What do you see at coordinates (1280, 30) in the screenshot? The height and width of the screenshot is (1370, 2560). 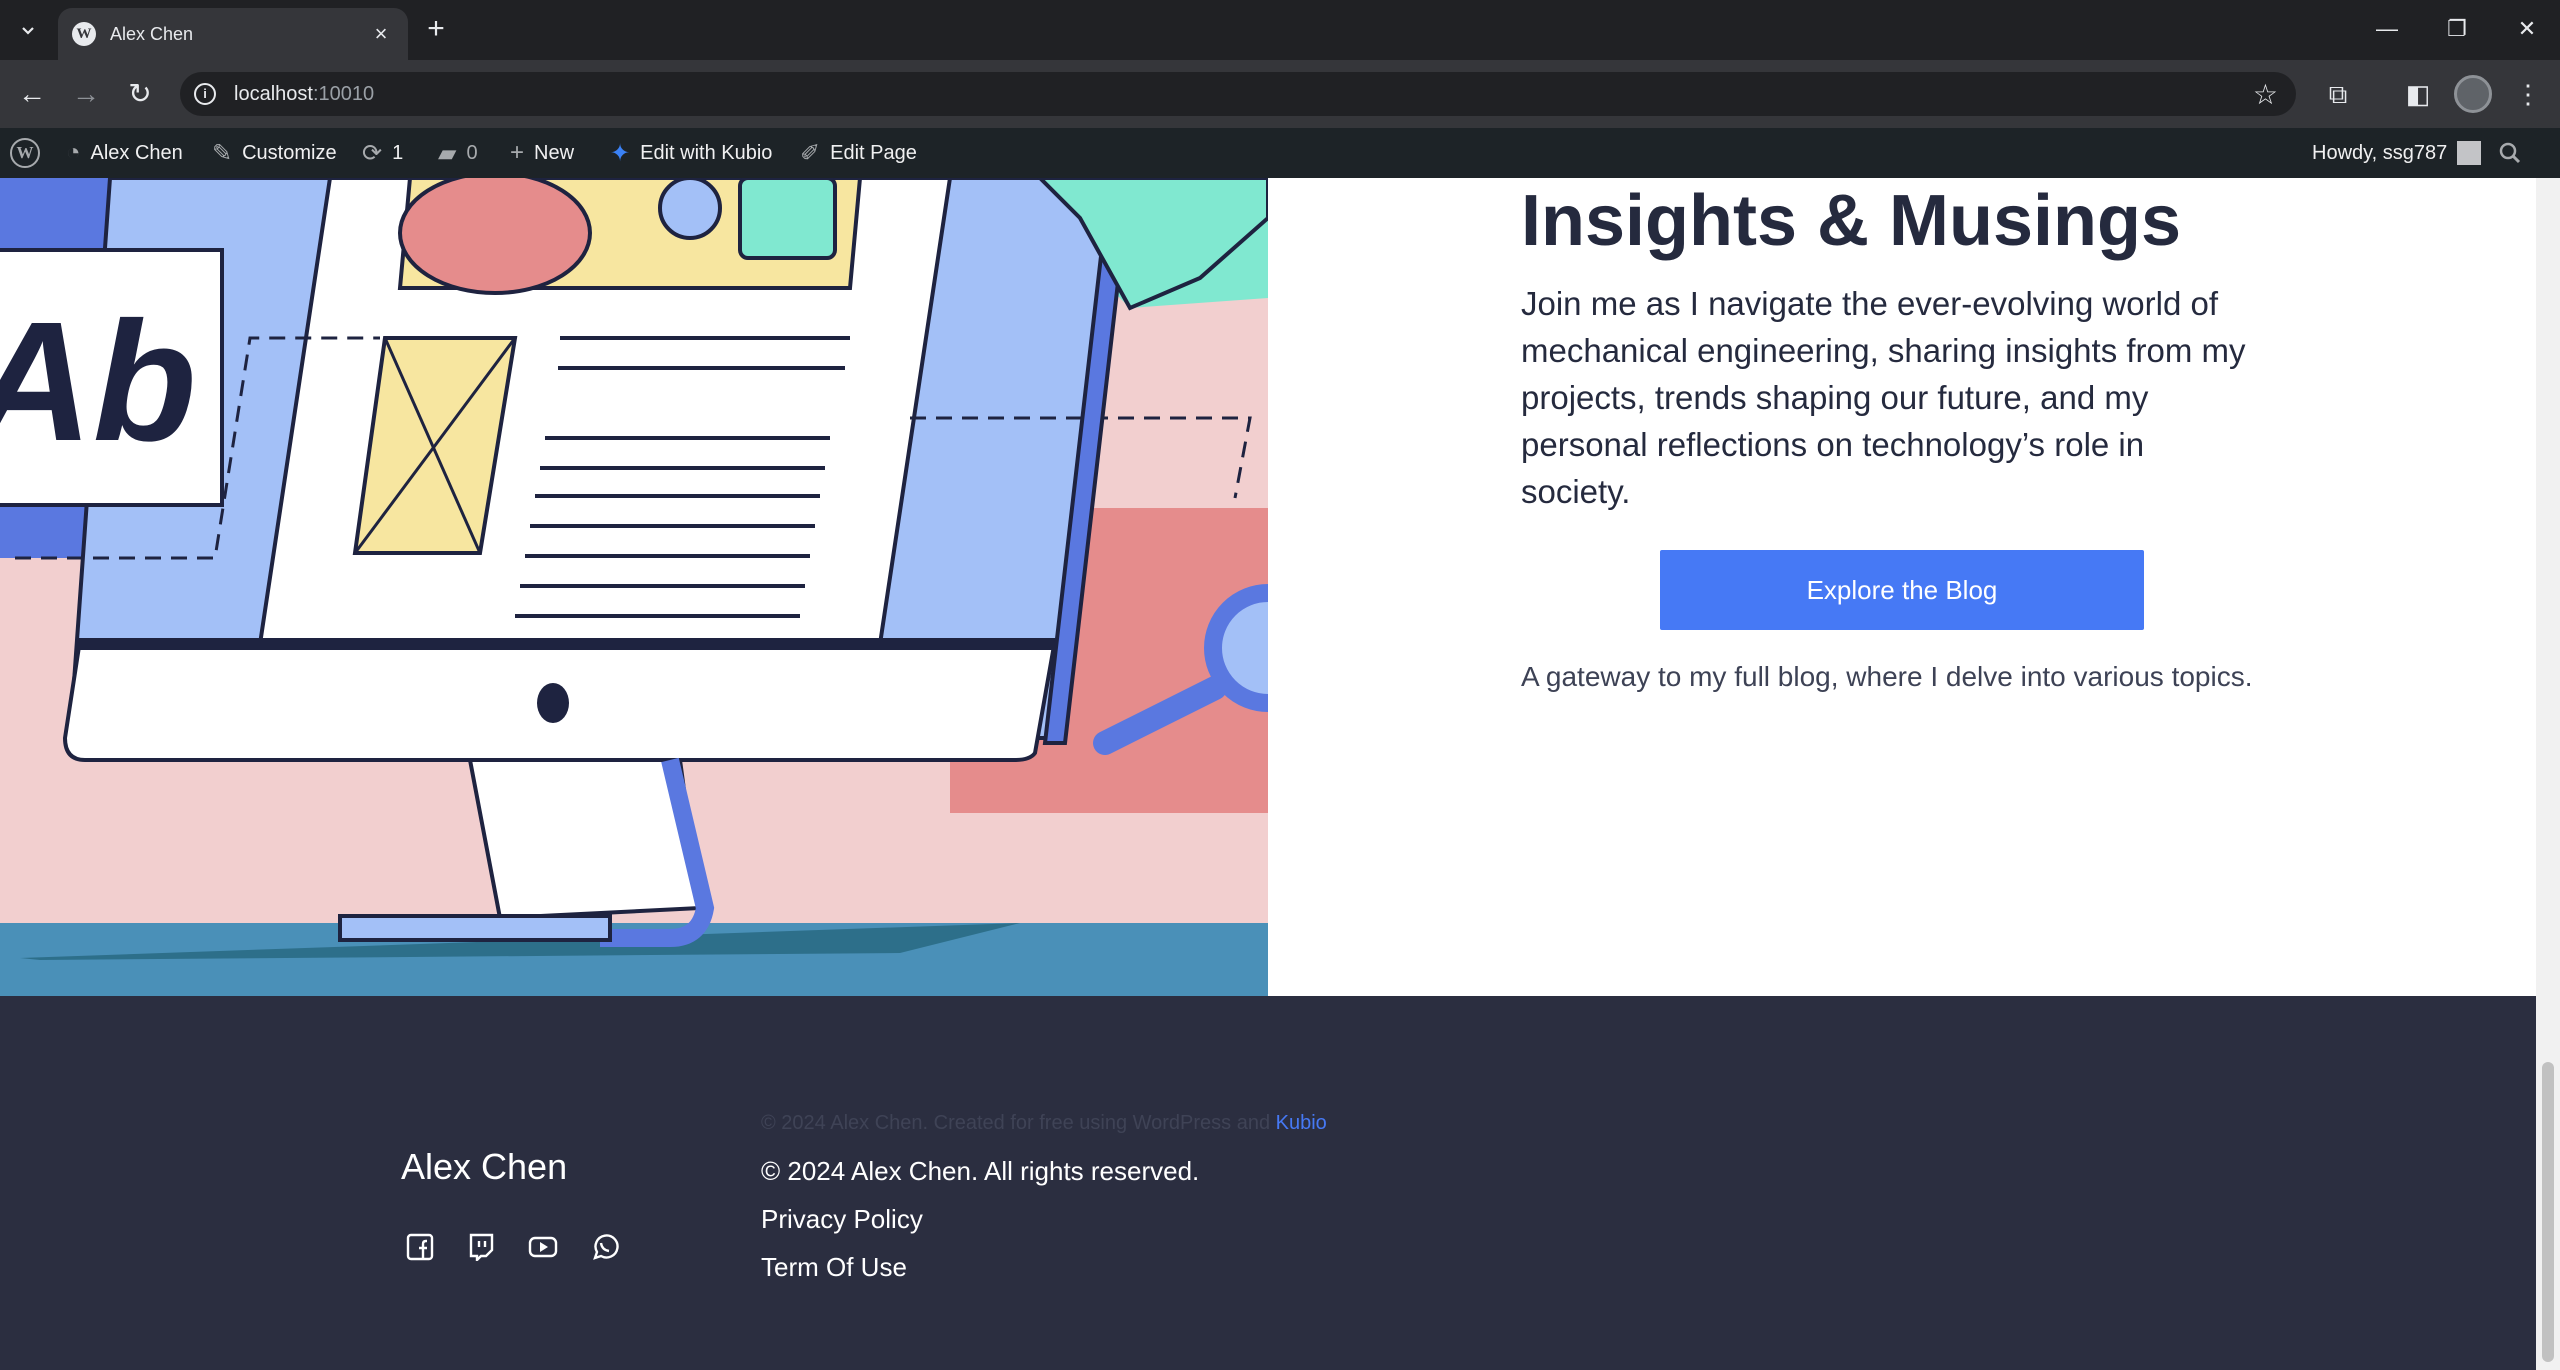 I see `browser-tab-bar: W Alex Chen × + — ❐ ✕` at bounding box center [1280, 30].